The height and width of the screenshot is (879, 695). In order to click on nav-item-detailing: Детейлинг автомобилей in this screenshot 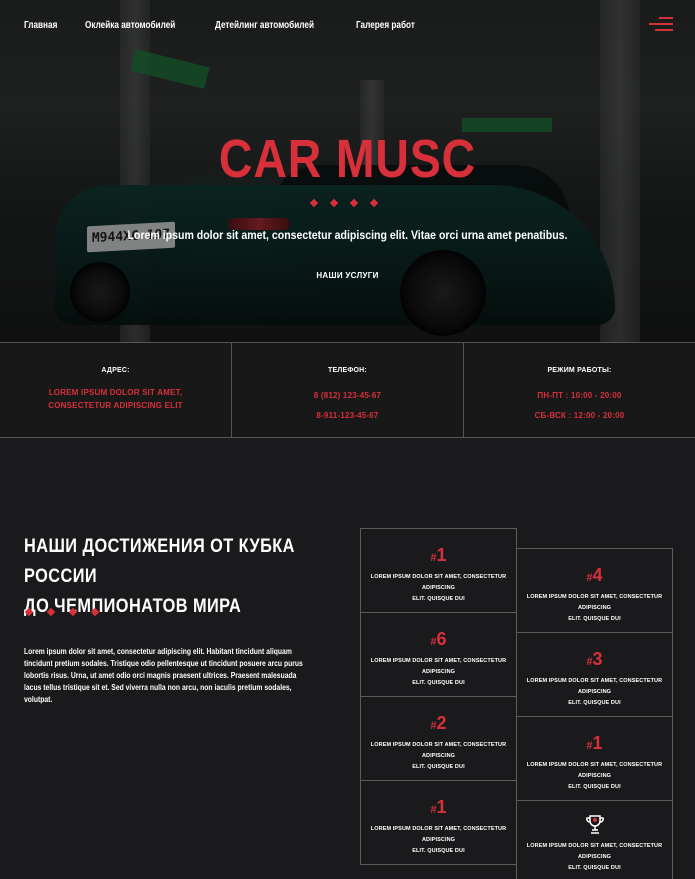, I will do `click(264, 25)`.